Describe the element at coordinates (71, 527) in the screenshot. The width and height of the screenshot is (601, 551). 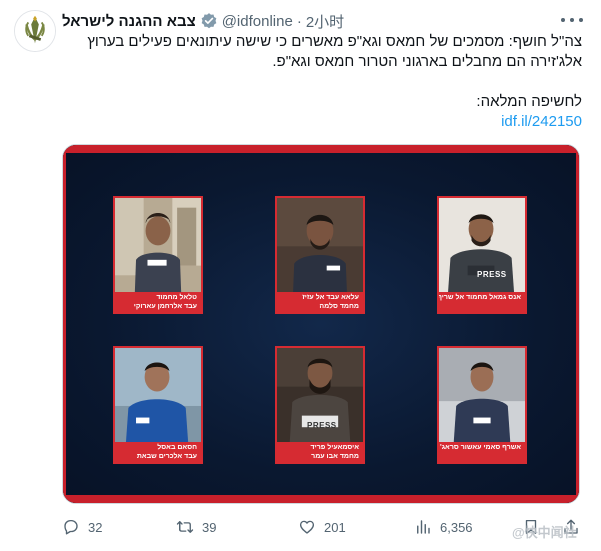
I see `reply-icon` at that location.